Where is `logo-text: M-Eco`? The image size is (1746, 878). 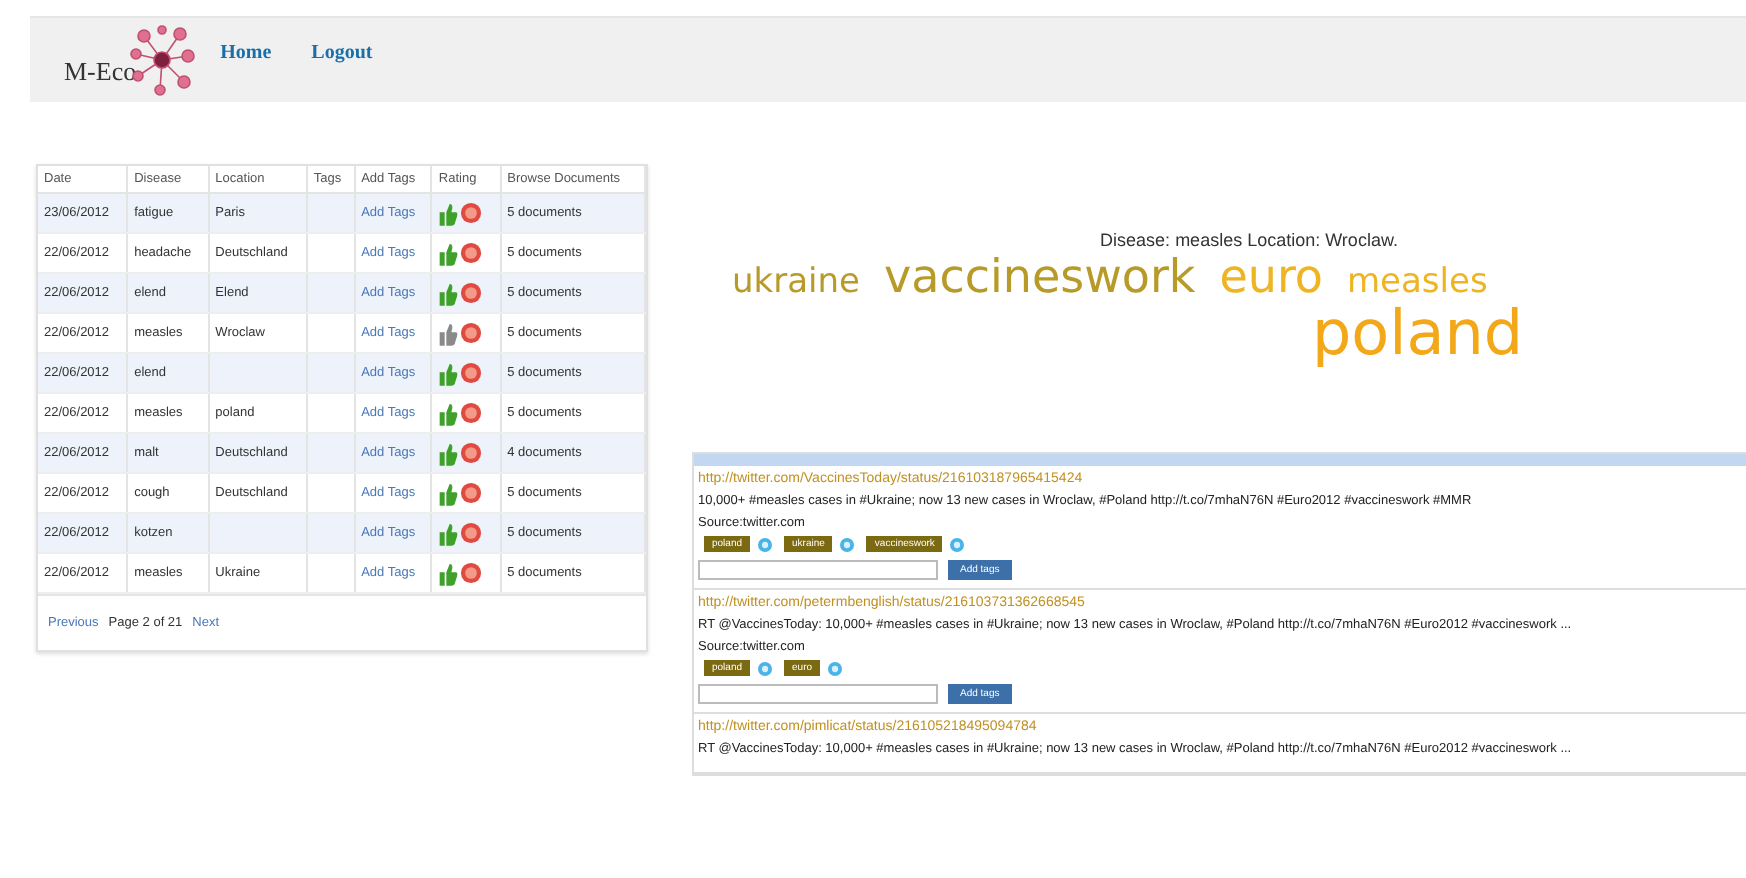 logo-text: M-Eco is located at coordinates (100, 72).